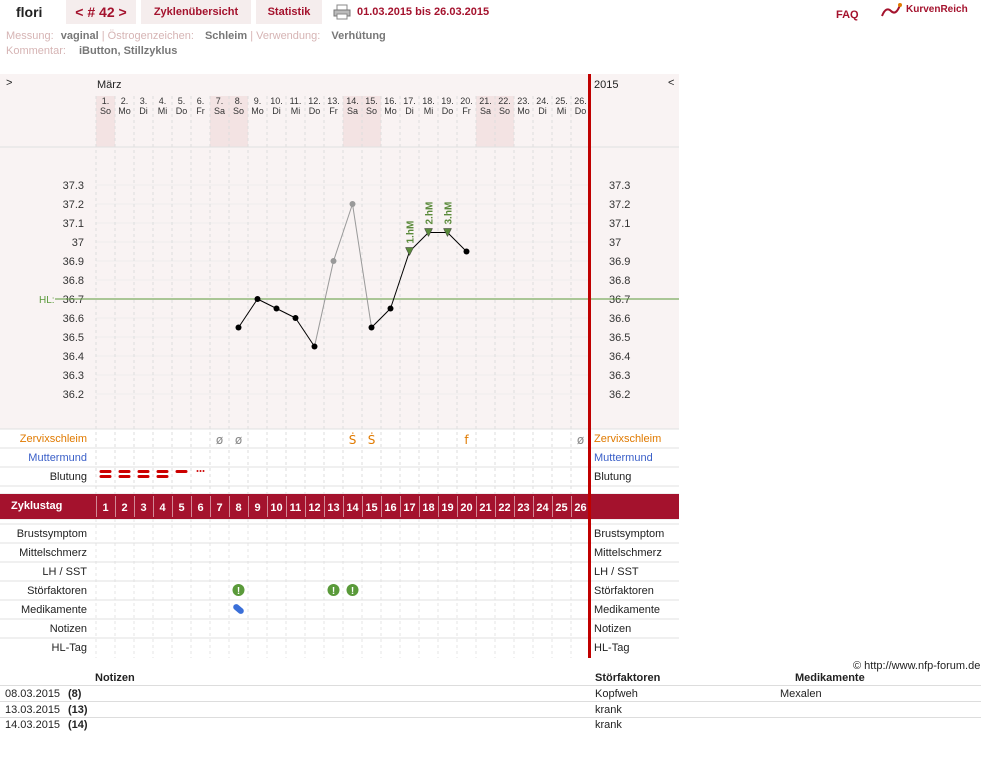 This screenshot has height=757, width=981. I want to click on row-label-medikamente-right: Medikamente, so click(627, 610).